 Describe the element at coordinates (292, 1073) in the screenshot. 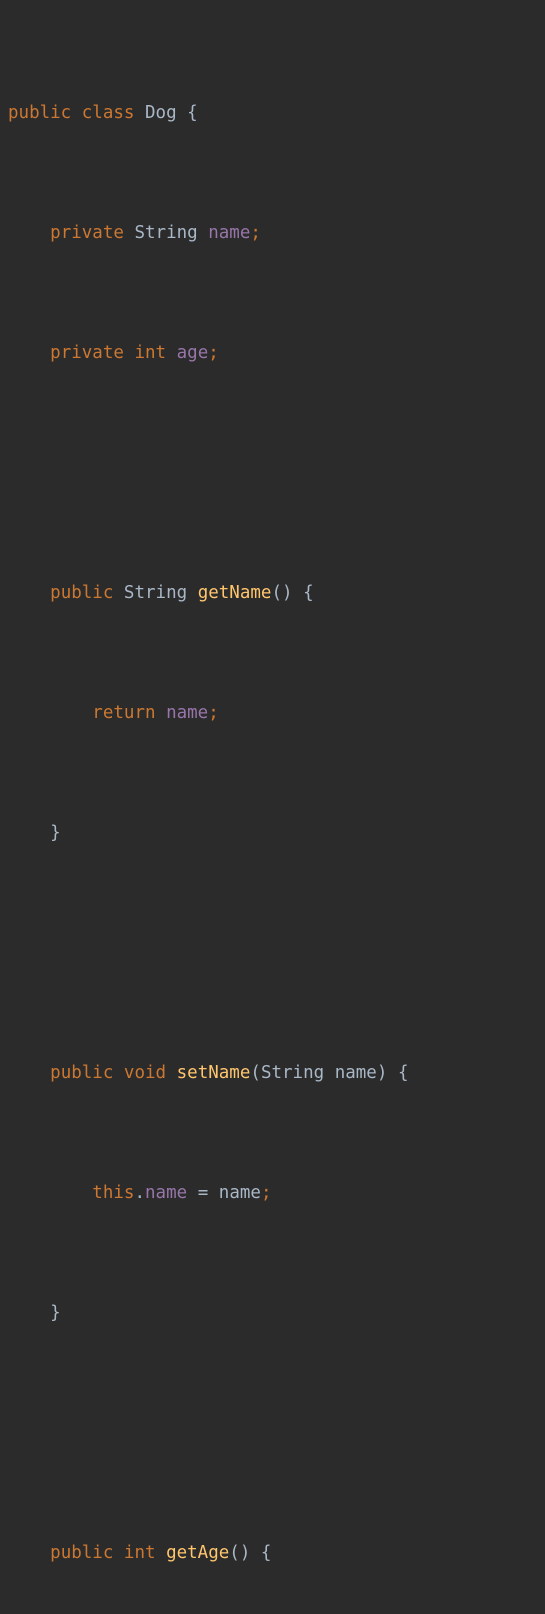

I see `param-type-string: String` at that location.